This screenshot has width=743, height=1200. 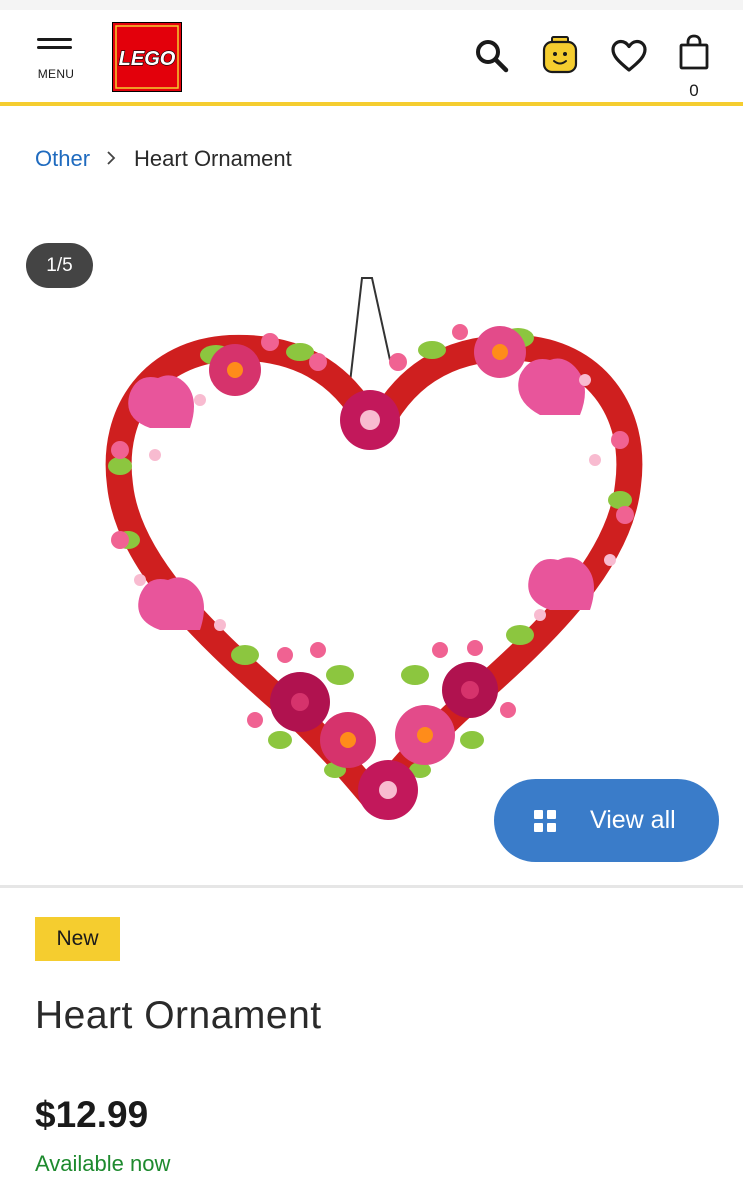 I want to click on breadcrumb: Other Heart Ornament, so click(x=163, y=159).